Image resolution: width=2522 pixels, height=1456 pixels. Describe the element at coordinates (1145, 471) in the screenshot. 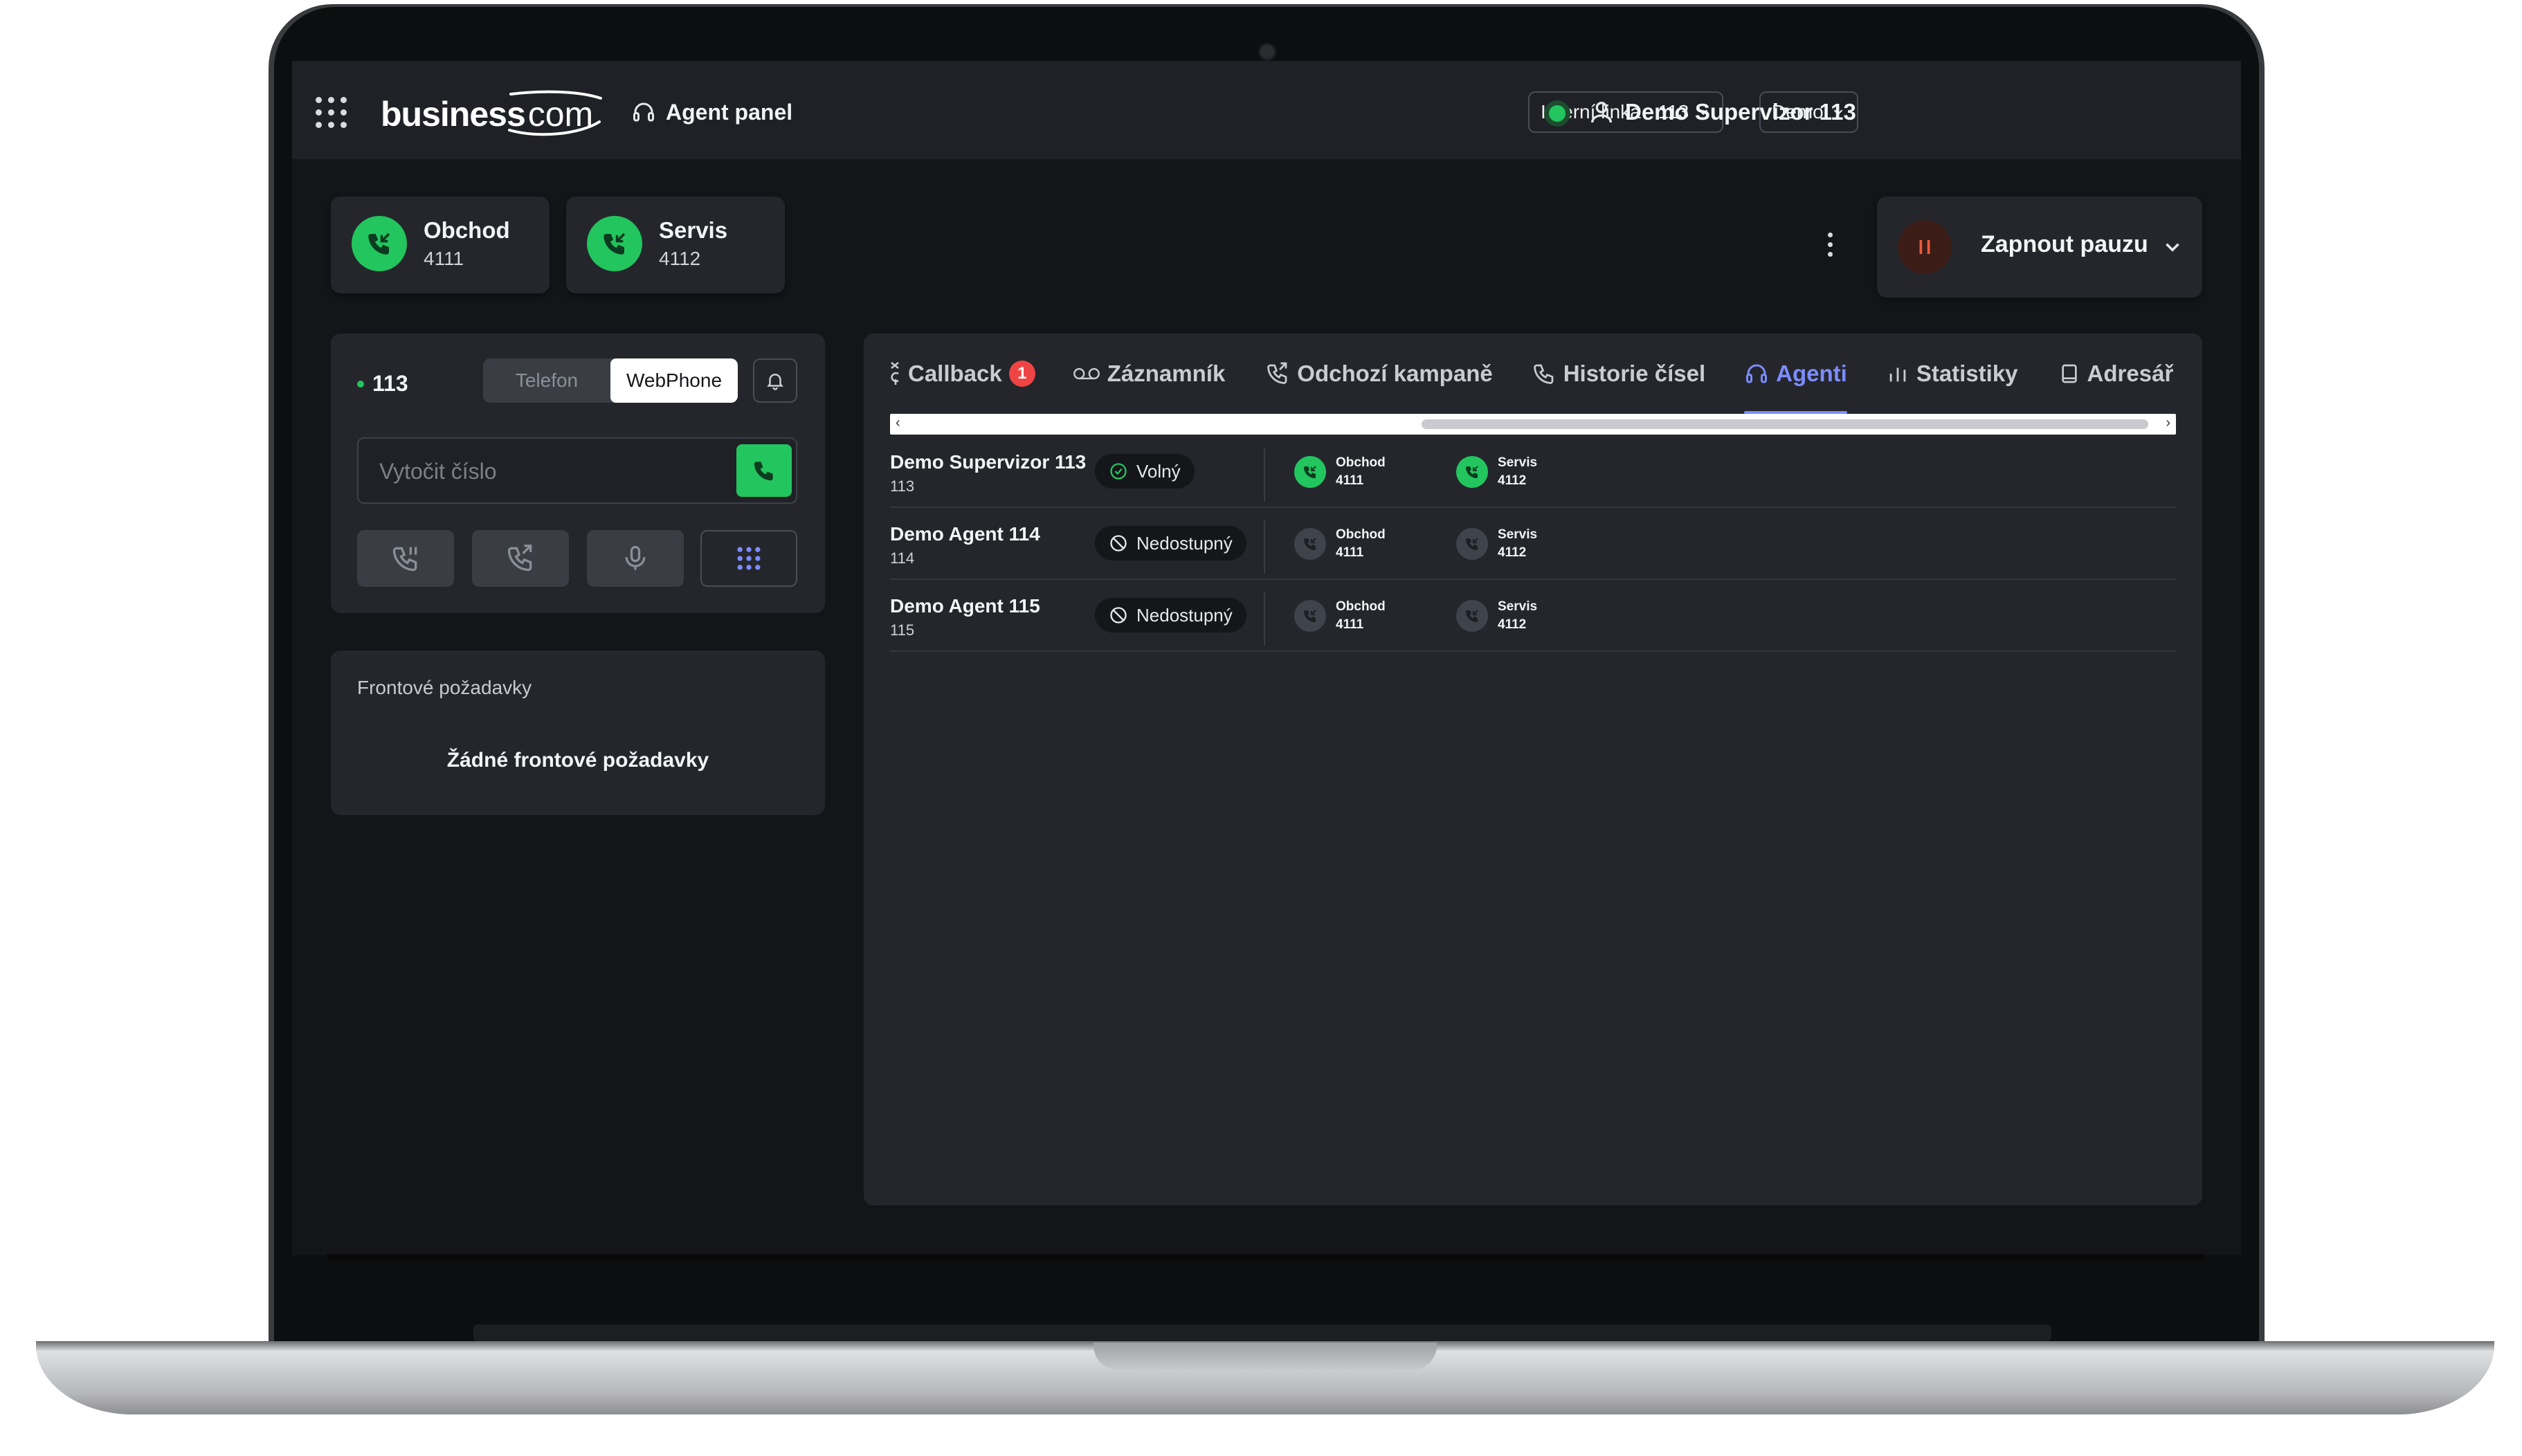

I see `agent-status-badge: Volný` at that location.